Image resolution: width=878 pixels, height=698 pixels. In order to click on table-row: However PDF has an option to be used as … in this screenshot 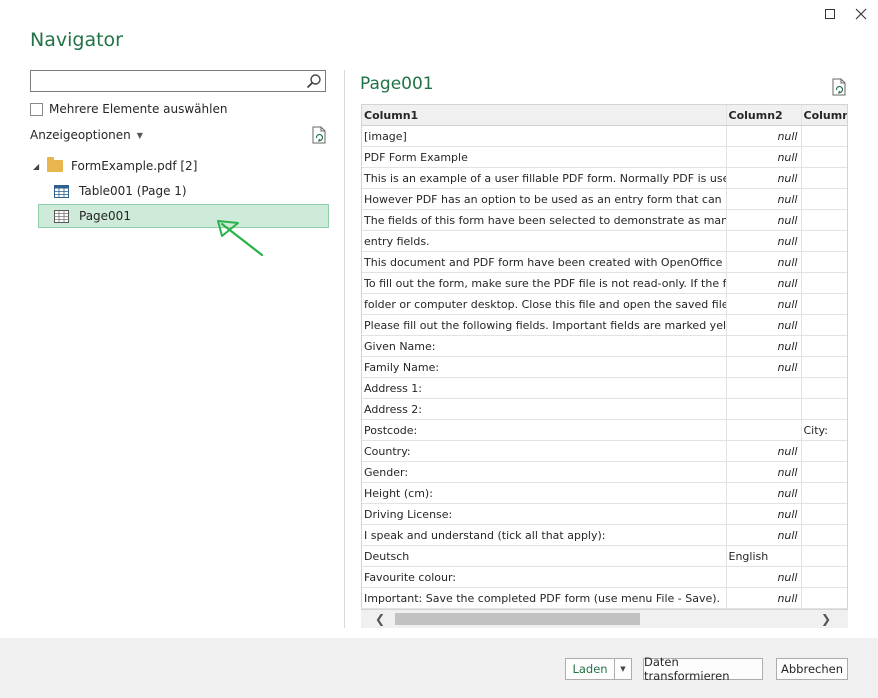, I will do `click(604, 199)`.